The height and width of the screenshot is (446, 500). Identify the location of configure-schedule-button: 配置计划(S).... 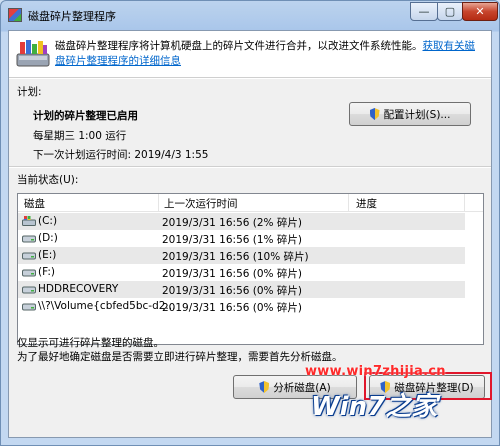
(410, 114).